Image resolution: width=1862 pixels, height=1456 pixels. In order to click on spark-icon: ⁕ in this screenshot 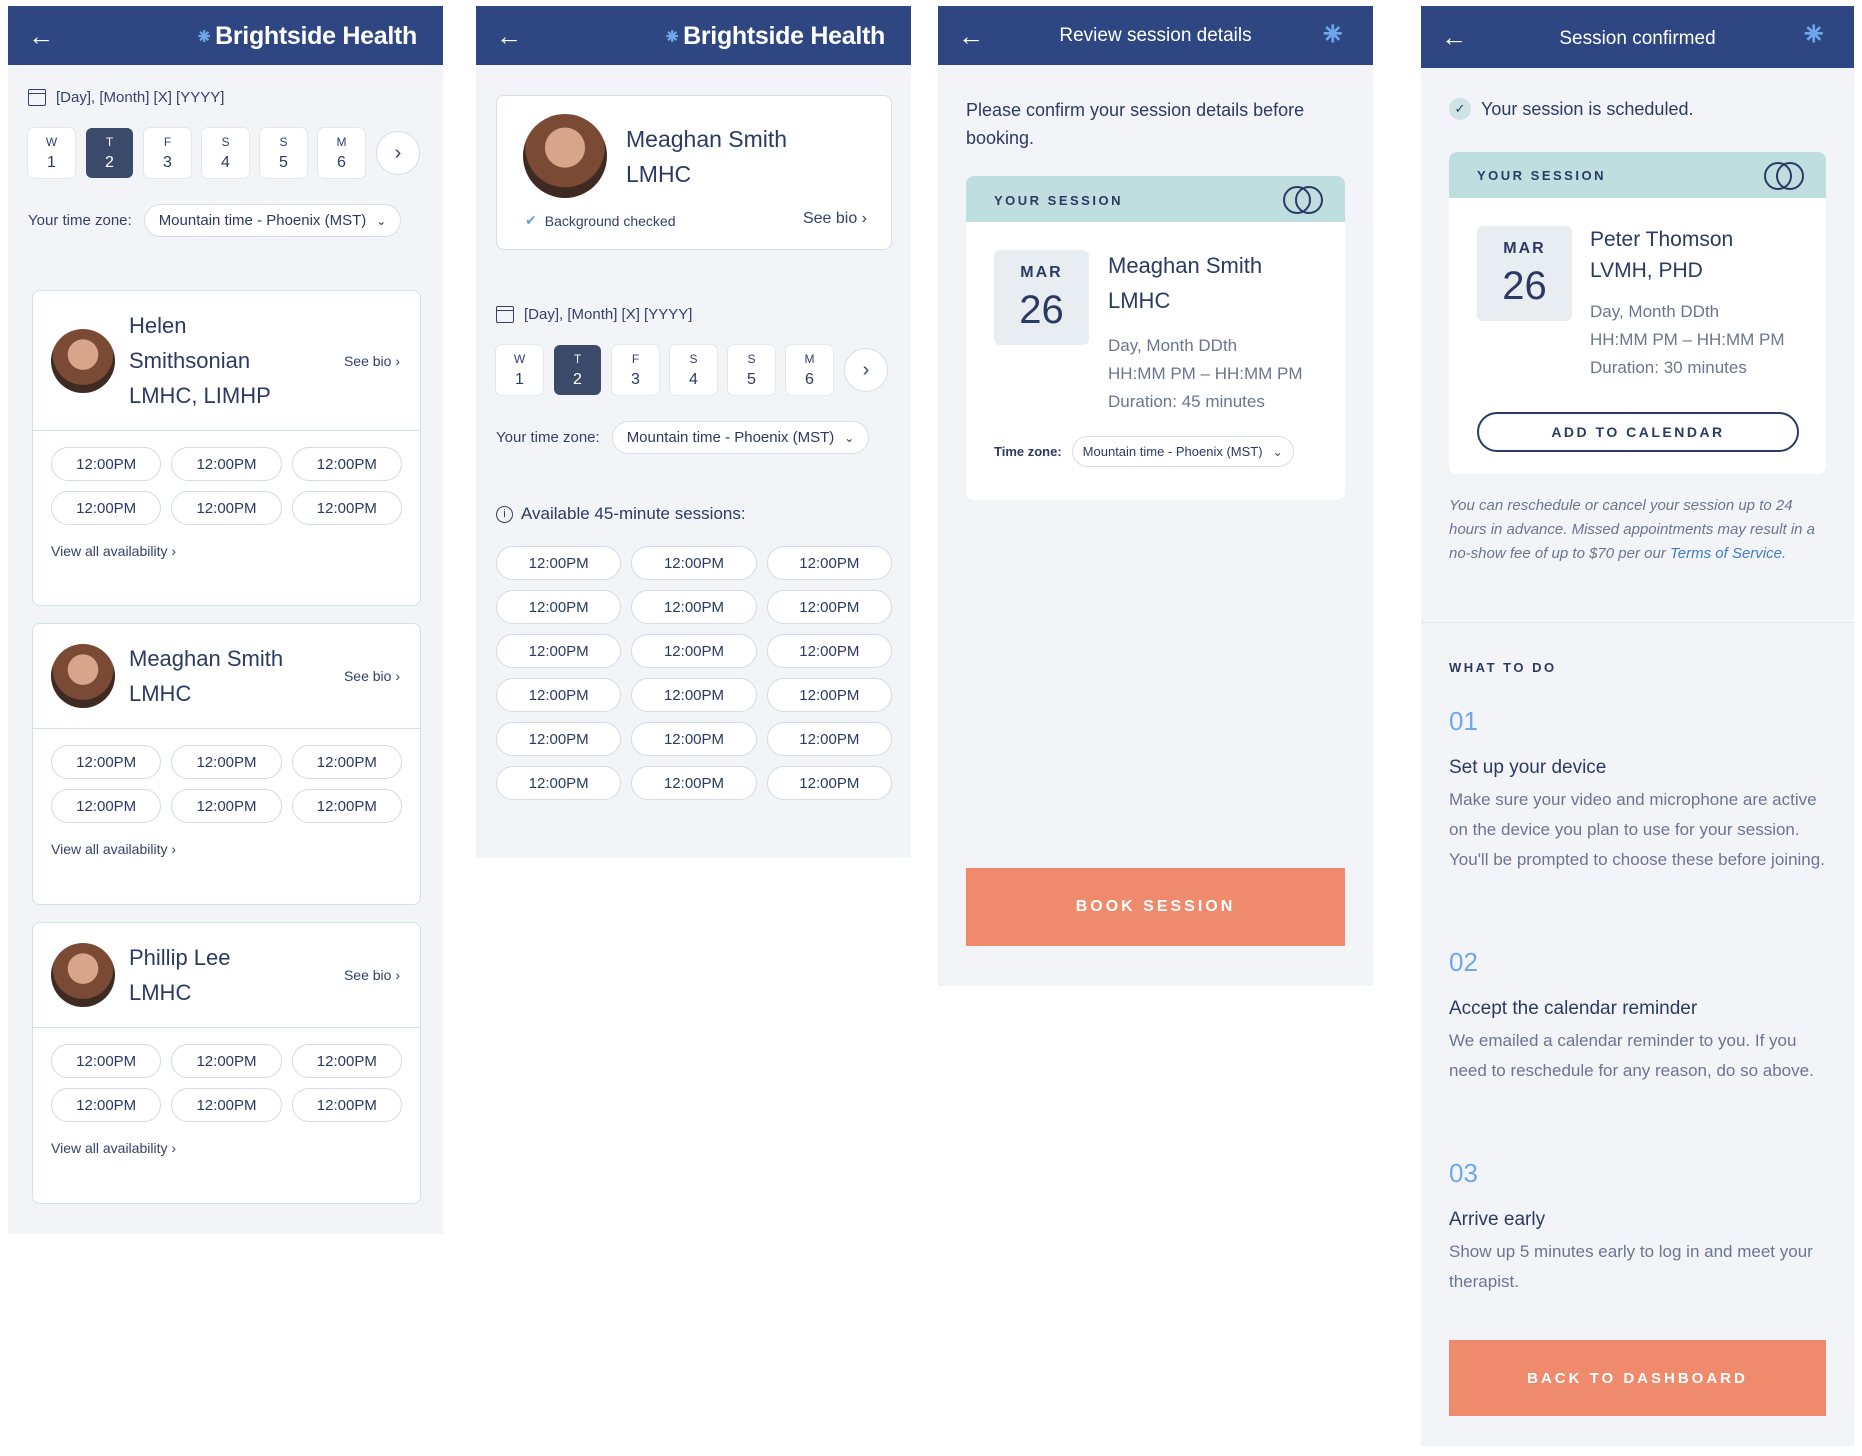, I will do `click(1333, 35)`.